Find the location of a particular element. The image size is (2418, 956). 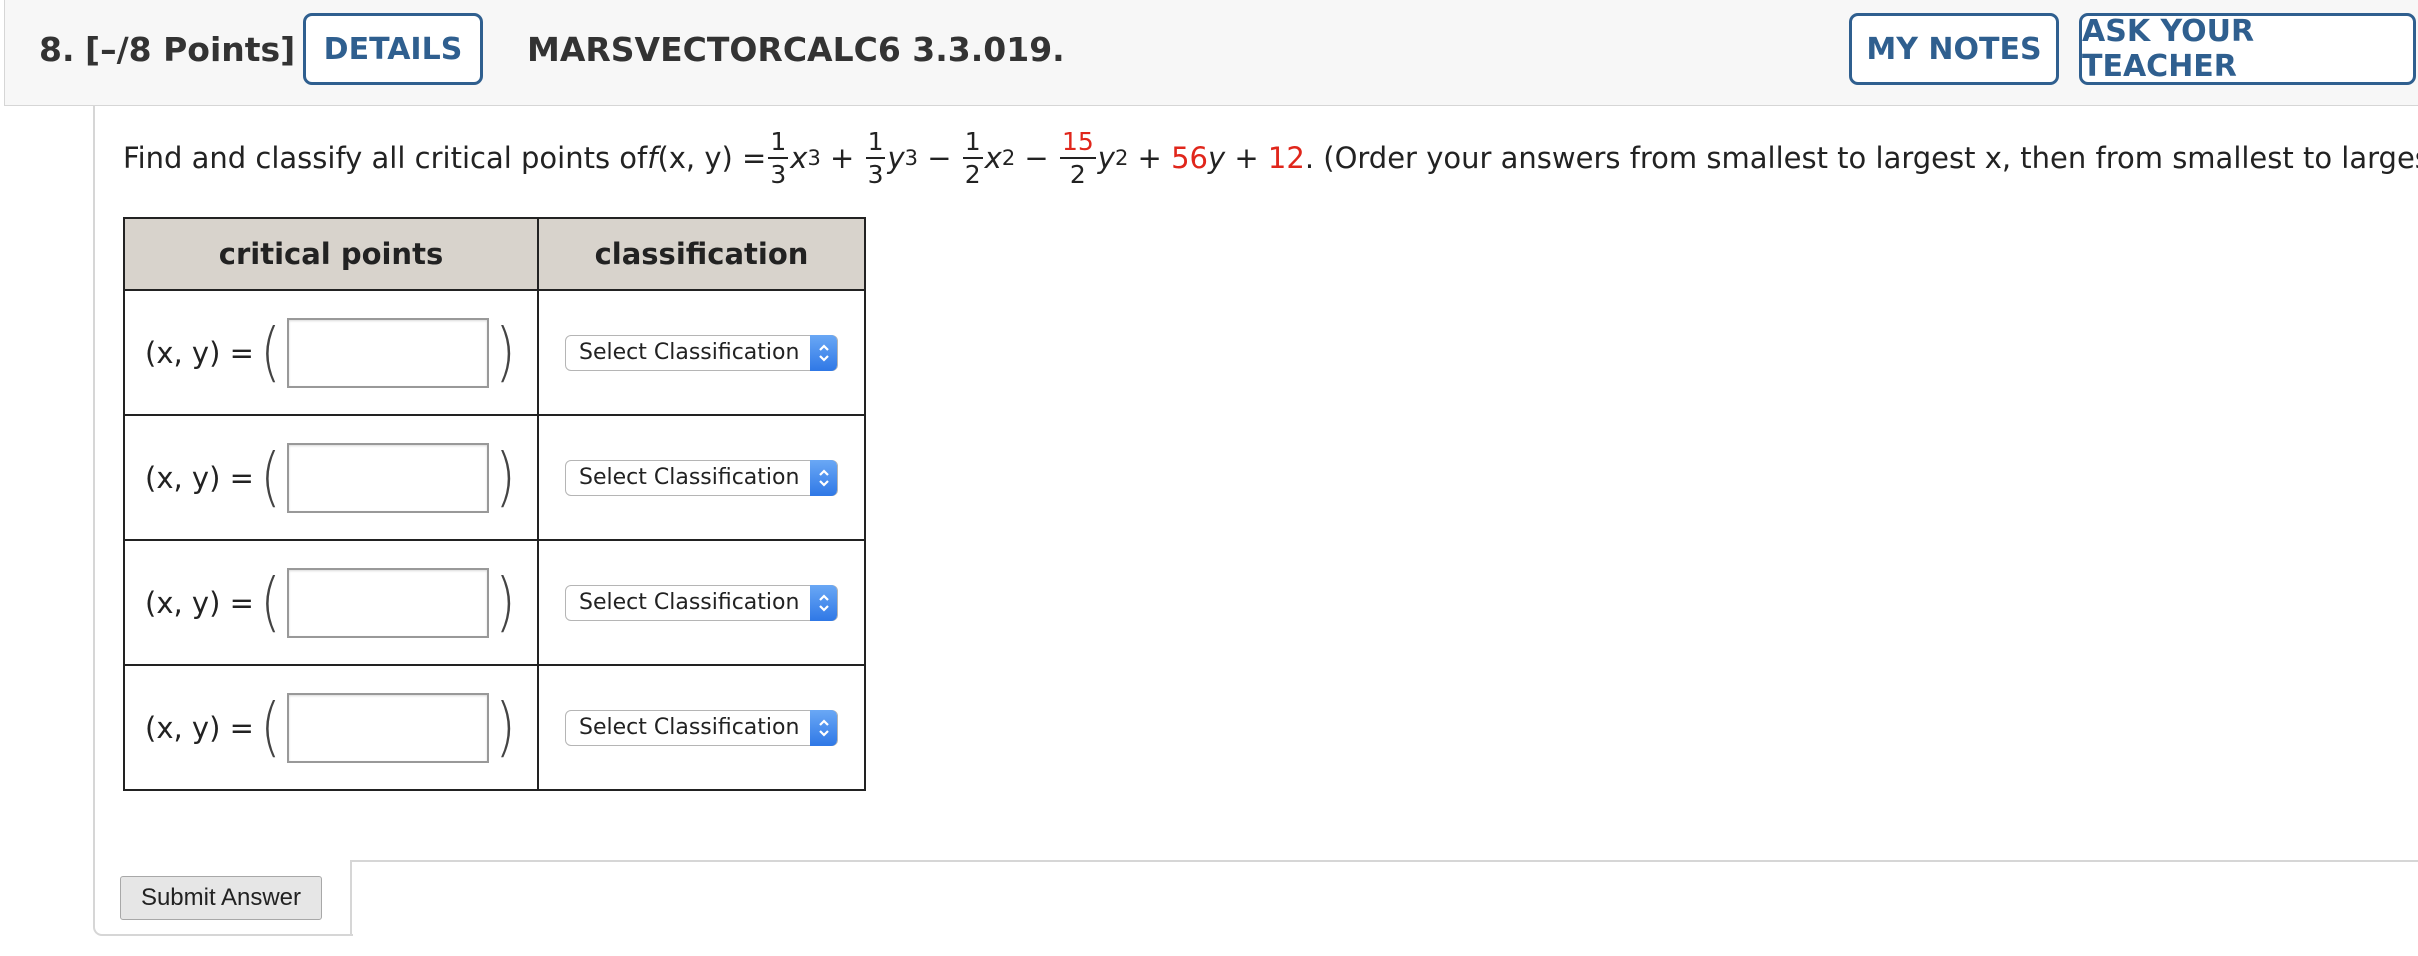

submit-answer-button: Submit Answer is located at coordinates (221, 898).